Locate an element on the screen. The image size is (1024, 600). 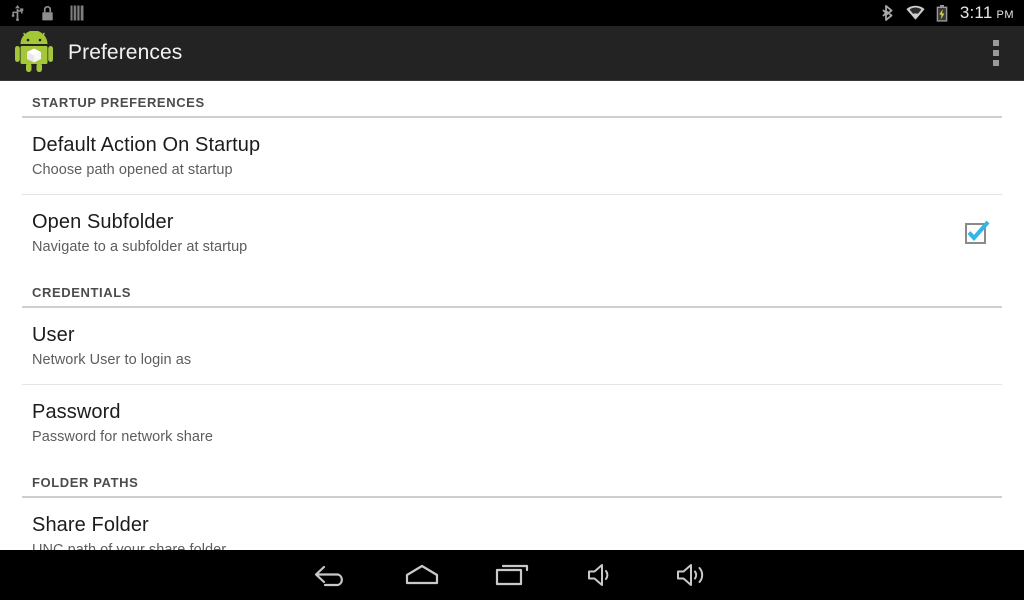
overflow-menu-button is located at coordinates (996, 53).